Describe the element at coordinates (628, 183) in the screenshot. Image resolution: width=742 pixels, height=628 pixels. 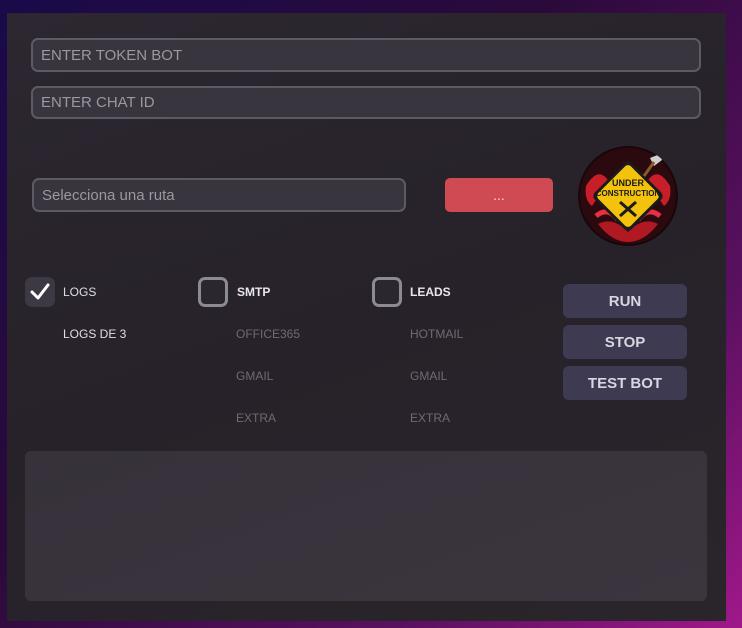
I see `badge-text-line-1: UNDER` at that location.